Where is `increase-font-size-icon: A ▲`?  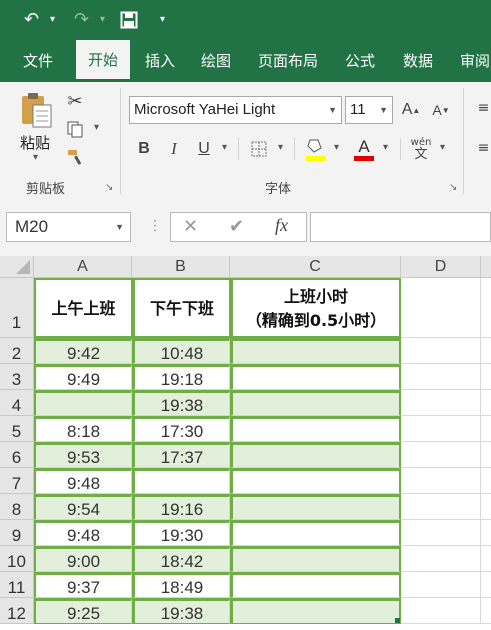 increase-font-size-icon: A ▲ is located at coordinates (411, 110).